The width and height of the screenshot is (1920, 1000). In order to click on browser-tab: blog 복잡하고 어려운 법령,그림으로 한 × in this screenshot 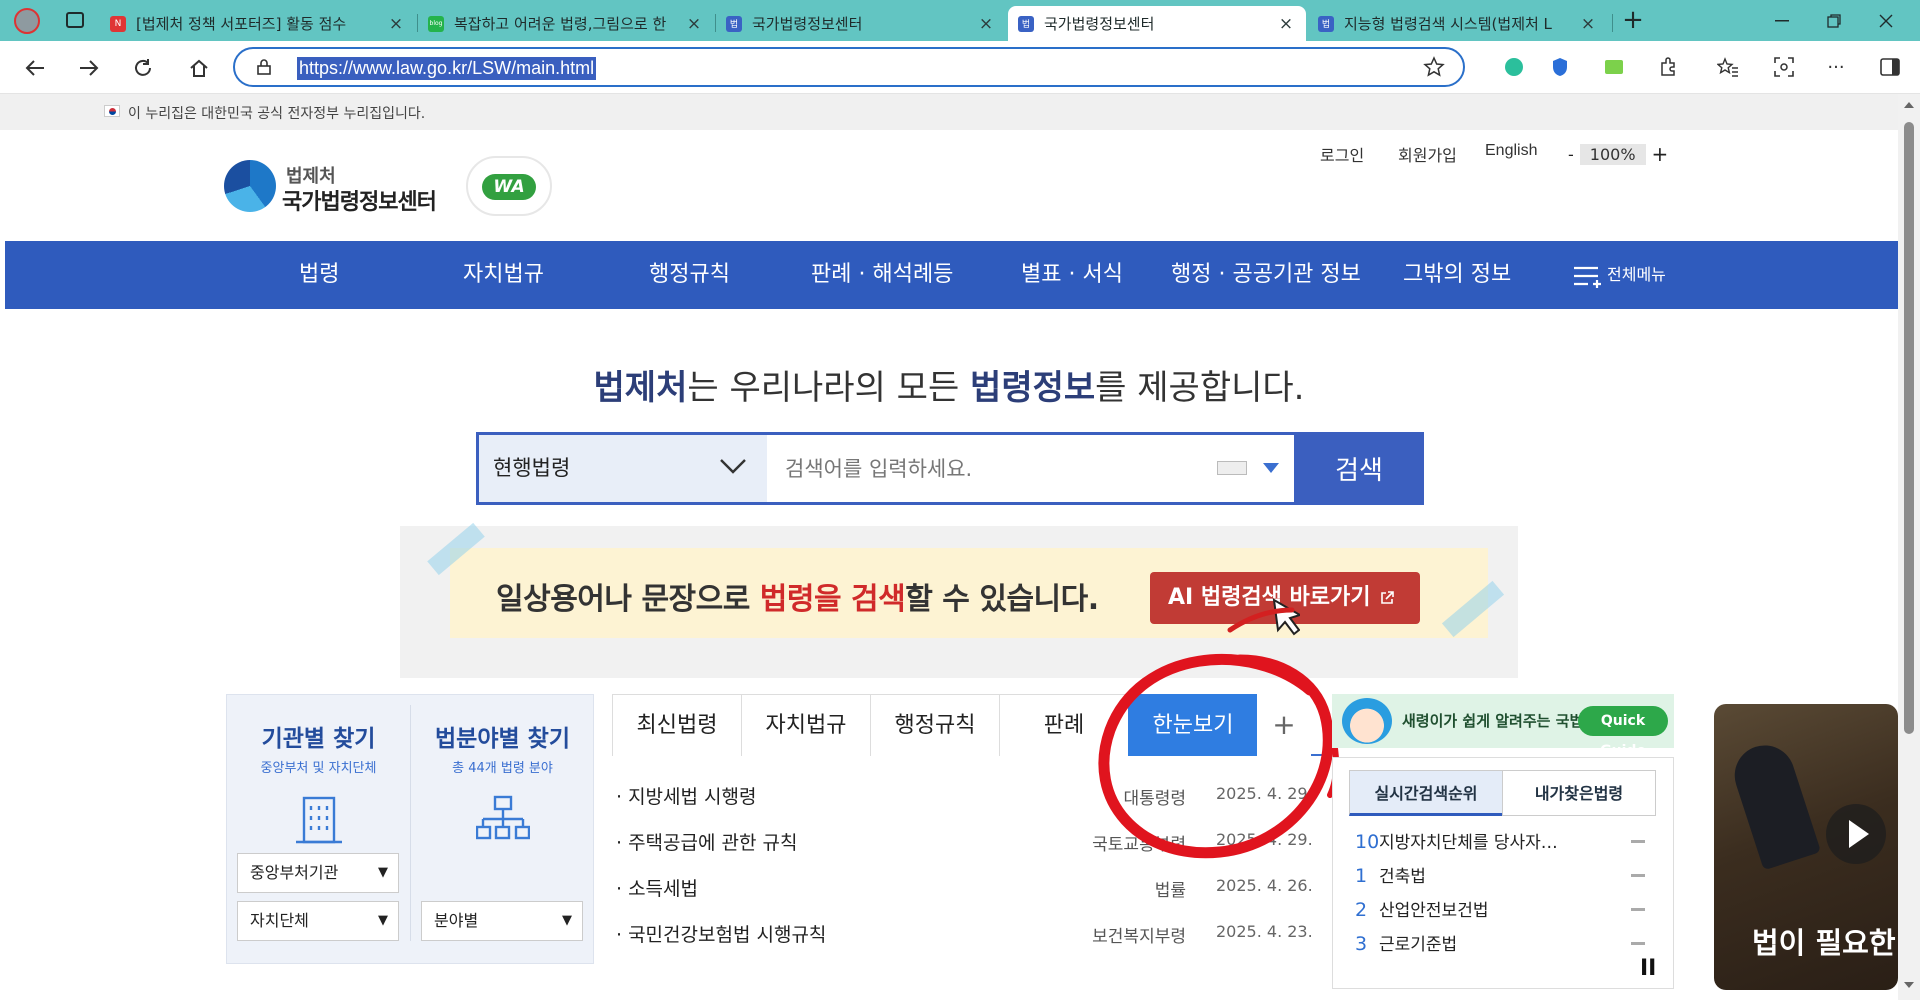, I will do `click(566, 23)`.